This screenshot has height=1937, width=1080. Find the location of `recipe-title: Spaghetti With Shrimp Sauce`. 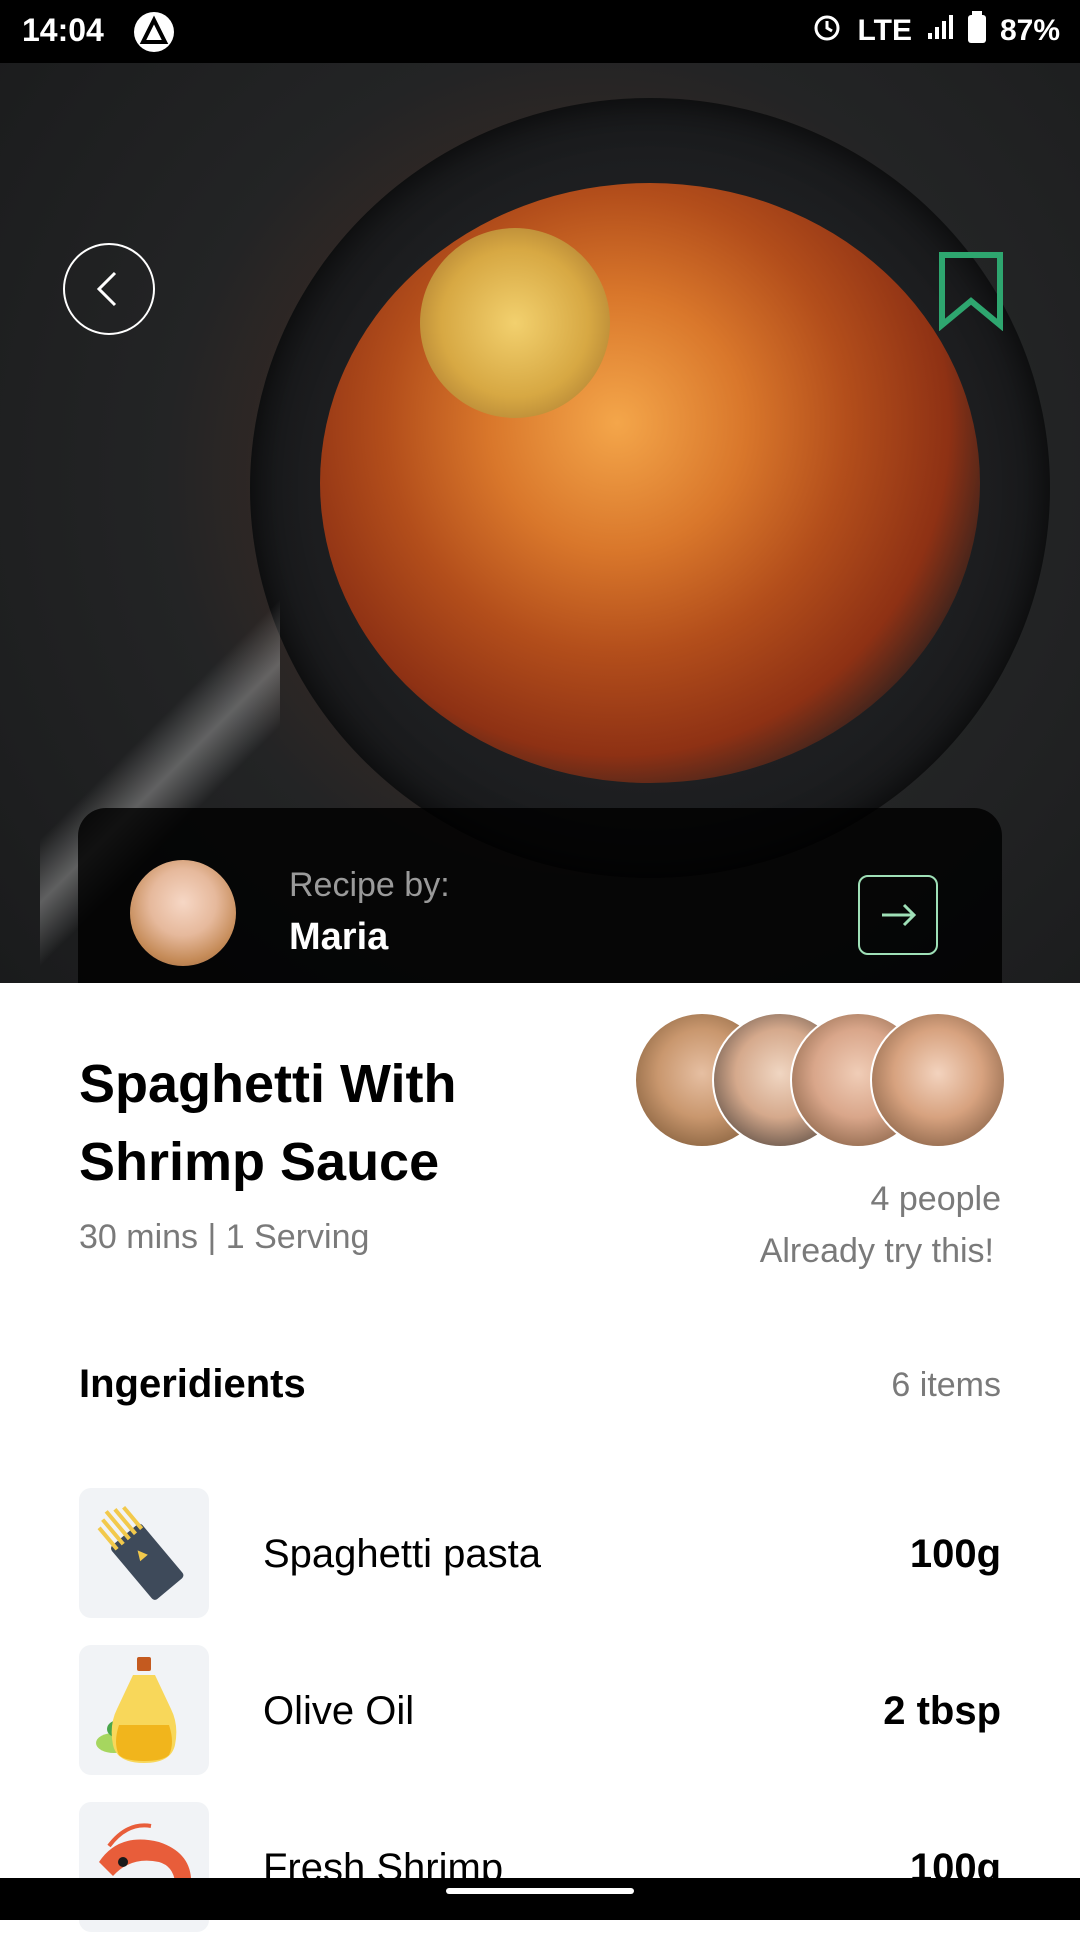

recipe-title: Spaghetti With Shrimp Sauce is located at coordinates (359, 1123).